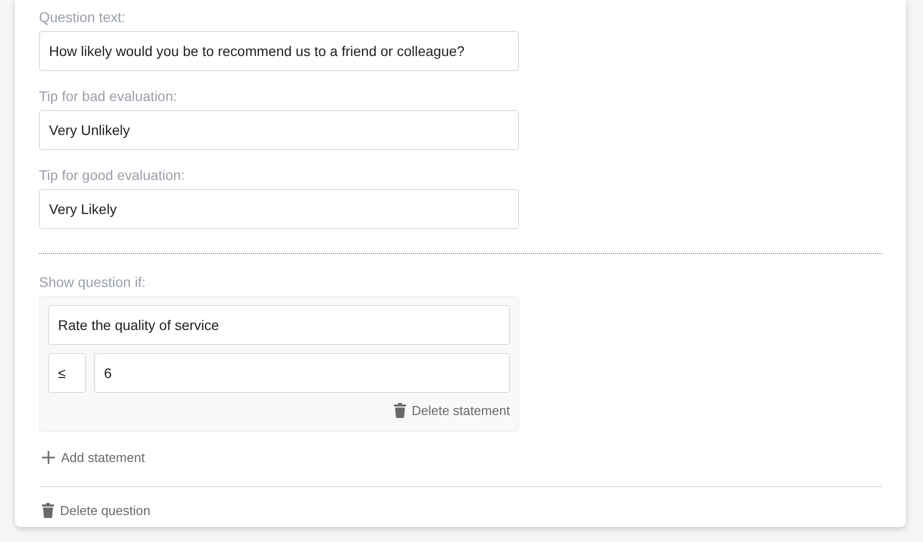 The image size is (923, 542). What do you see at coordinates (279, 209) in the screenshot?
I see `text-field: Very Likely` at bounding box center [279, 209].